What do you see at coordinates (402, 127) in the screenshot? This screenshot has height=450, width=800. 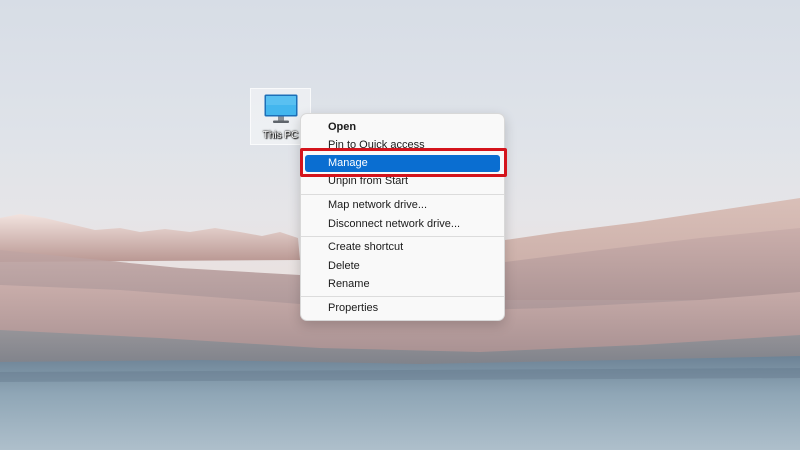 I see `menu-item-open: Open` at bounding box center [402, 127].